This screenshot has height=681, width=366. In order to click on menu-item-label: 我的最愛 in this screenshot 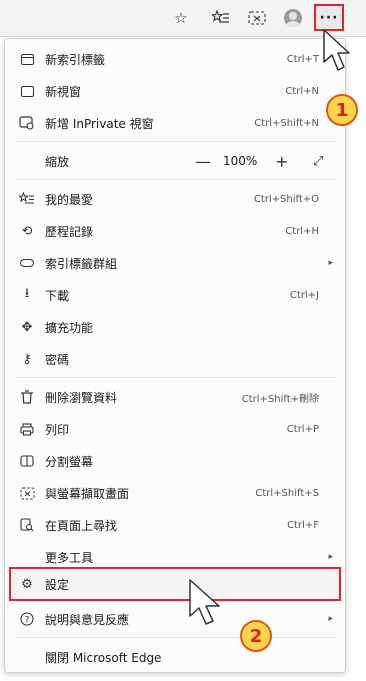, I will do `click(69, 199)`.